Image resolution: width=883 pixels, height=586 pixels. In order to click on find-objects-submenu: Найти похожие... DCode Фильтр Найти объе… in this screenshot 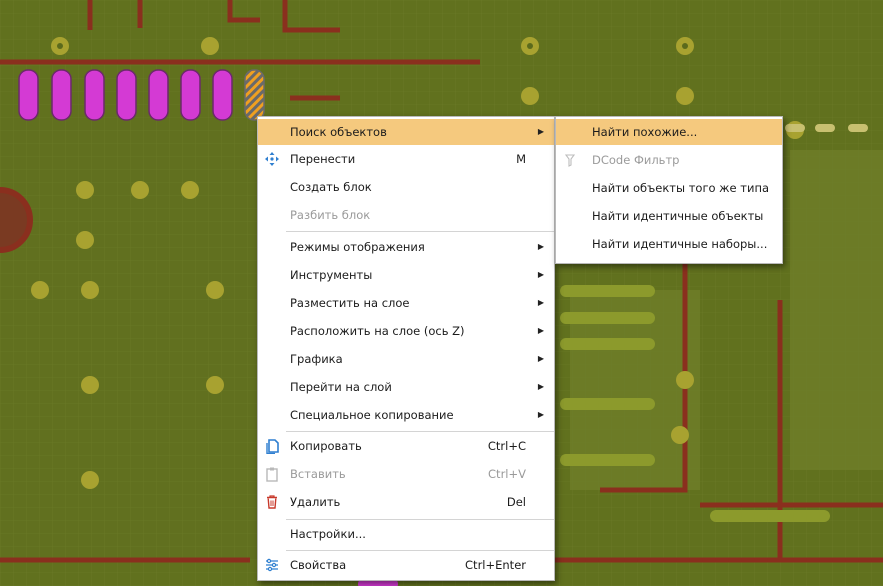, I will do `click(669, 190)`.